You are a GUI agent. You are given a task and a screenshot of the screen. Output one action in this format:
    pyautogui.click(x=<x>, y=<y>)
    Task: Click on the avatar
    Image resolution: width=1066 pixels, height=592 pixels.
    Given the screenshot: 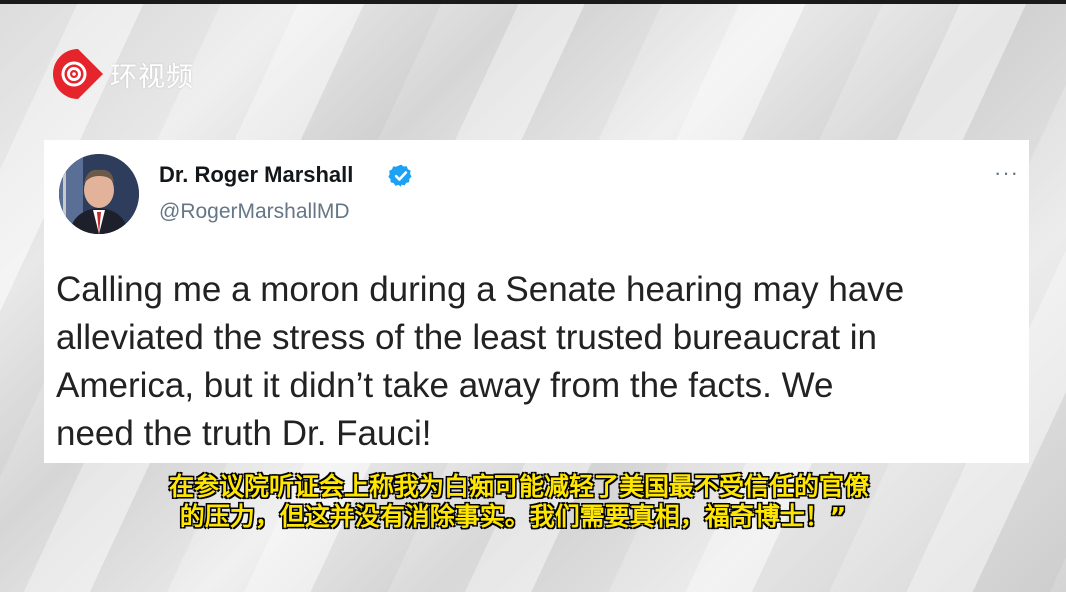 What is the action you would take?
    pyautogui.click(x=99, y=194)
    